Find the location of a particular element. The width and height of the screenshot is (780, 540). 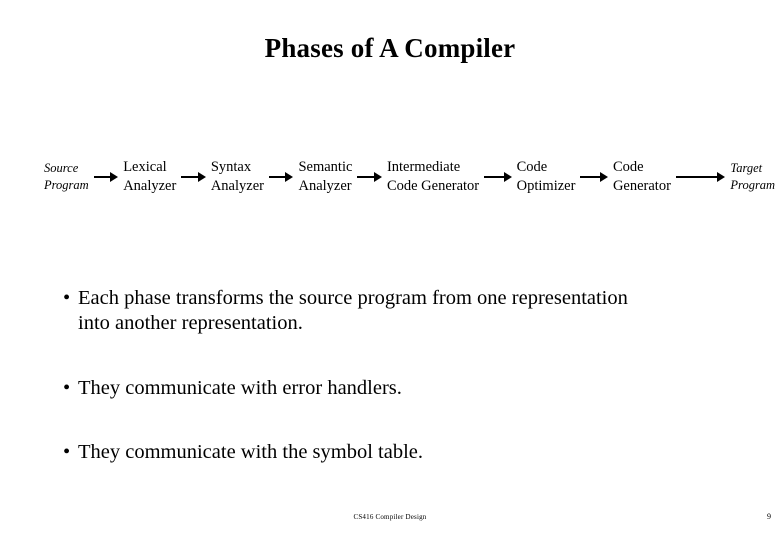

page-title: Phases of A Compiler is located at coordinates (390, 48).